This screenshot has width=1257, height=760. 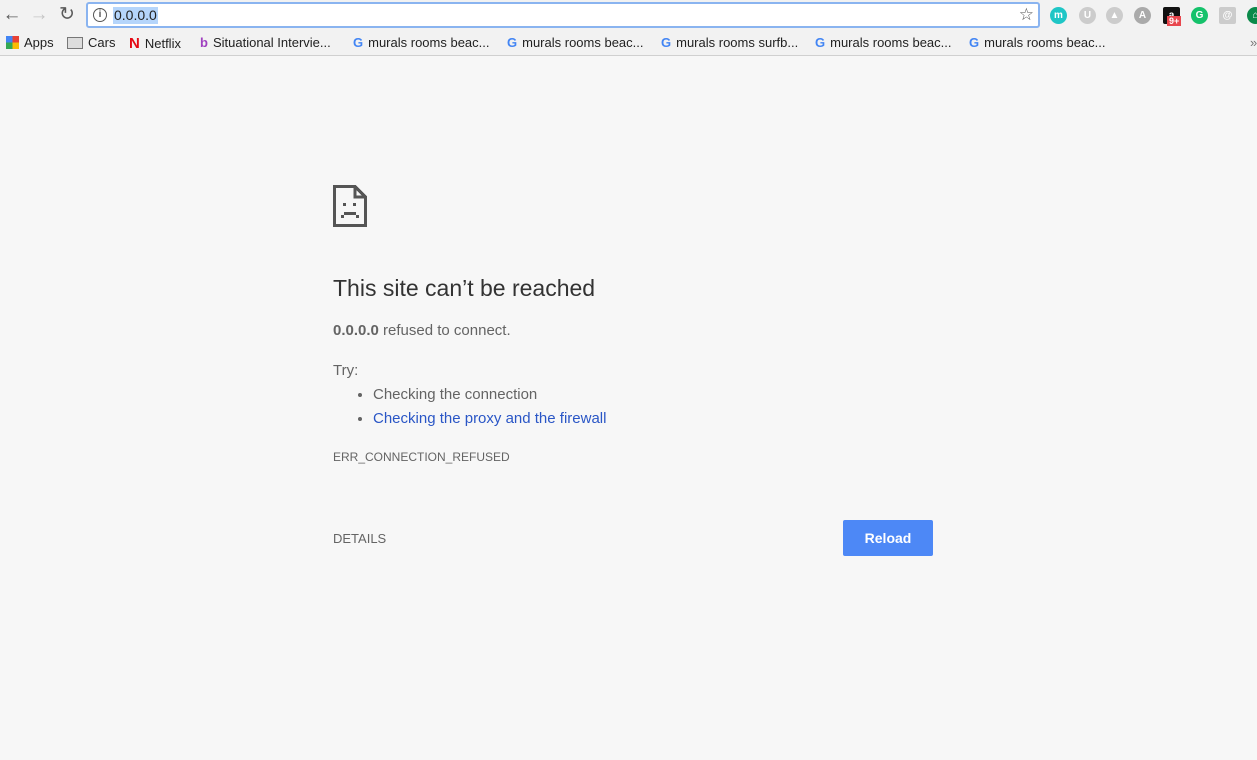 What do you see at coordinates (422, 330) in the screenshot?
I see `error-message: 0.0.0.0 refused to connect.` at bounding box center [422, 330].